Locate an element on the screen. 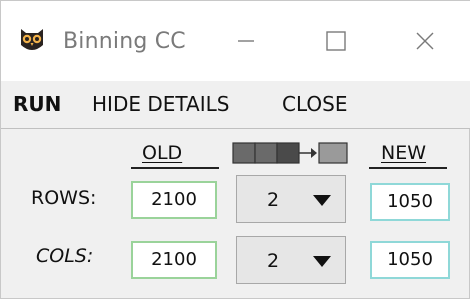  rows-label: ROWS: is located at coordinates (64, 198).